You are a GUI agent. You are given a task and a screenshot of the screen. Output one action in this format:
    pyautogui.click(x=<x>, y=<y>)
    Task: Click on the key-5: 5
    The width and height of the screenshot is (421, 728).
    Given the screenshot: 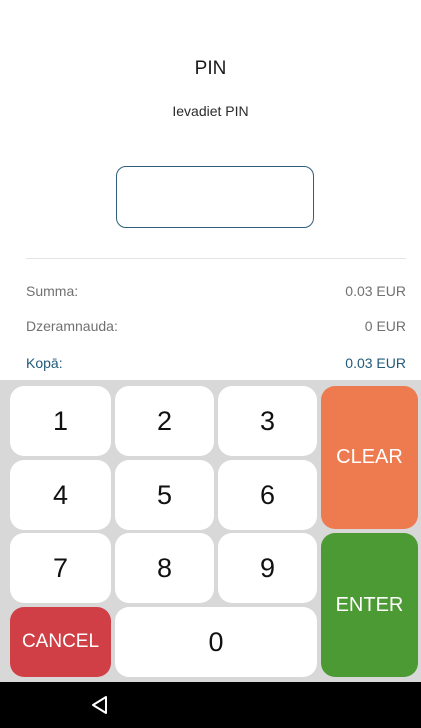 What is the action you would take?
    pyautogui.click(x=164, y=495)
    